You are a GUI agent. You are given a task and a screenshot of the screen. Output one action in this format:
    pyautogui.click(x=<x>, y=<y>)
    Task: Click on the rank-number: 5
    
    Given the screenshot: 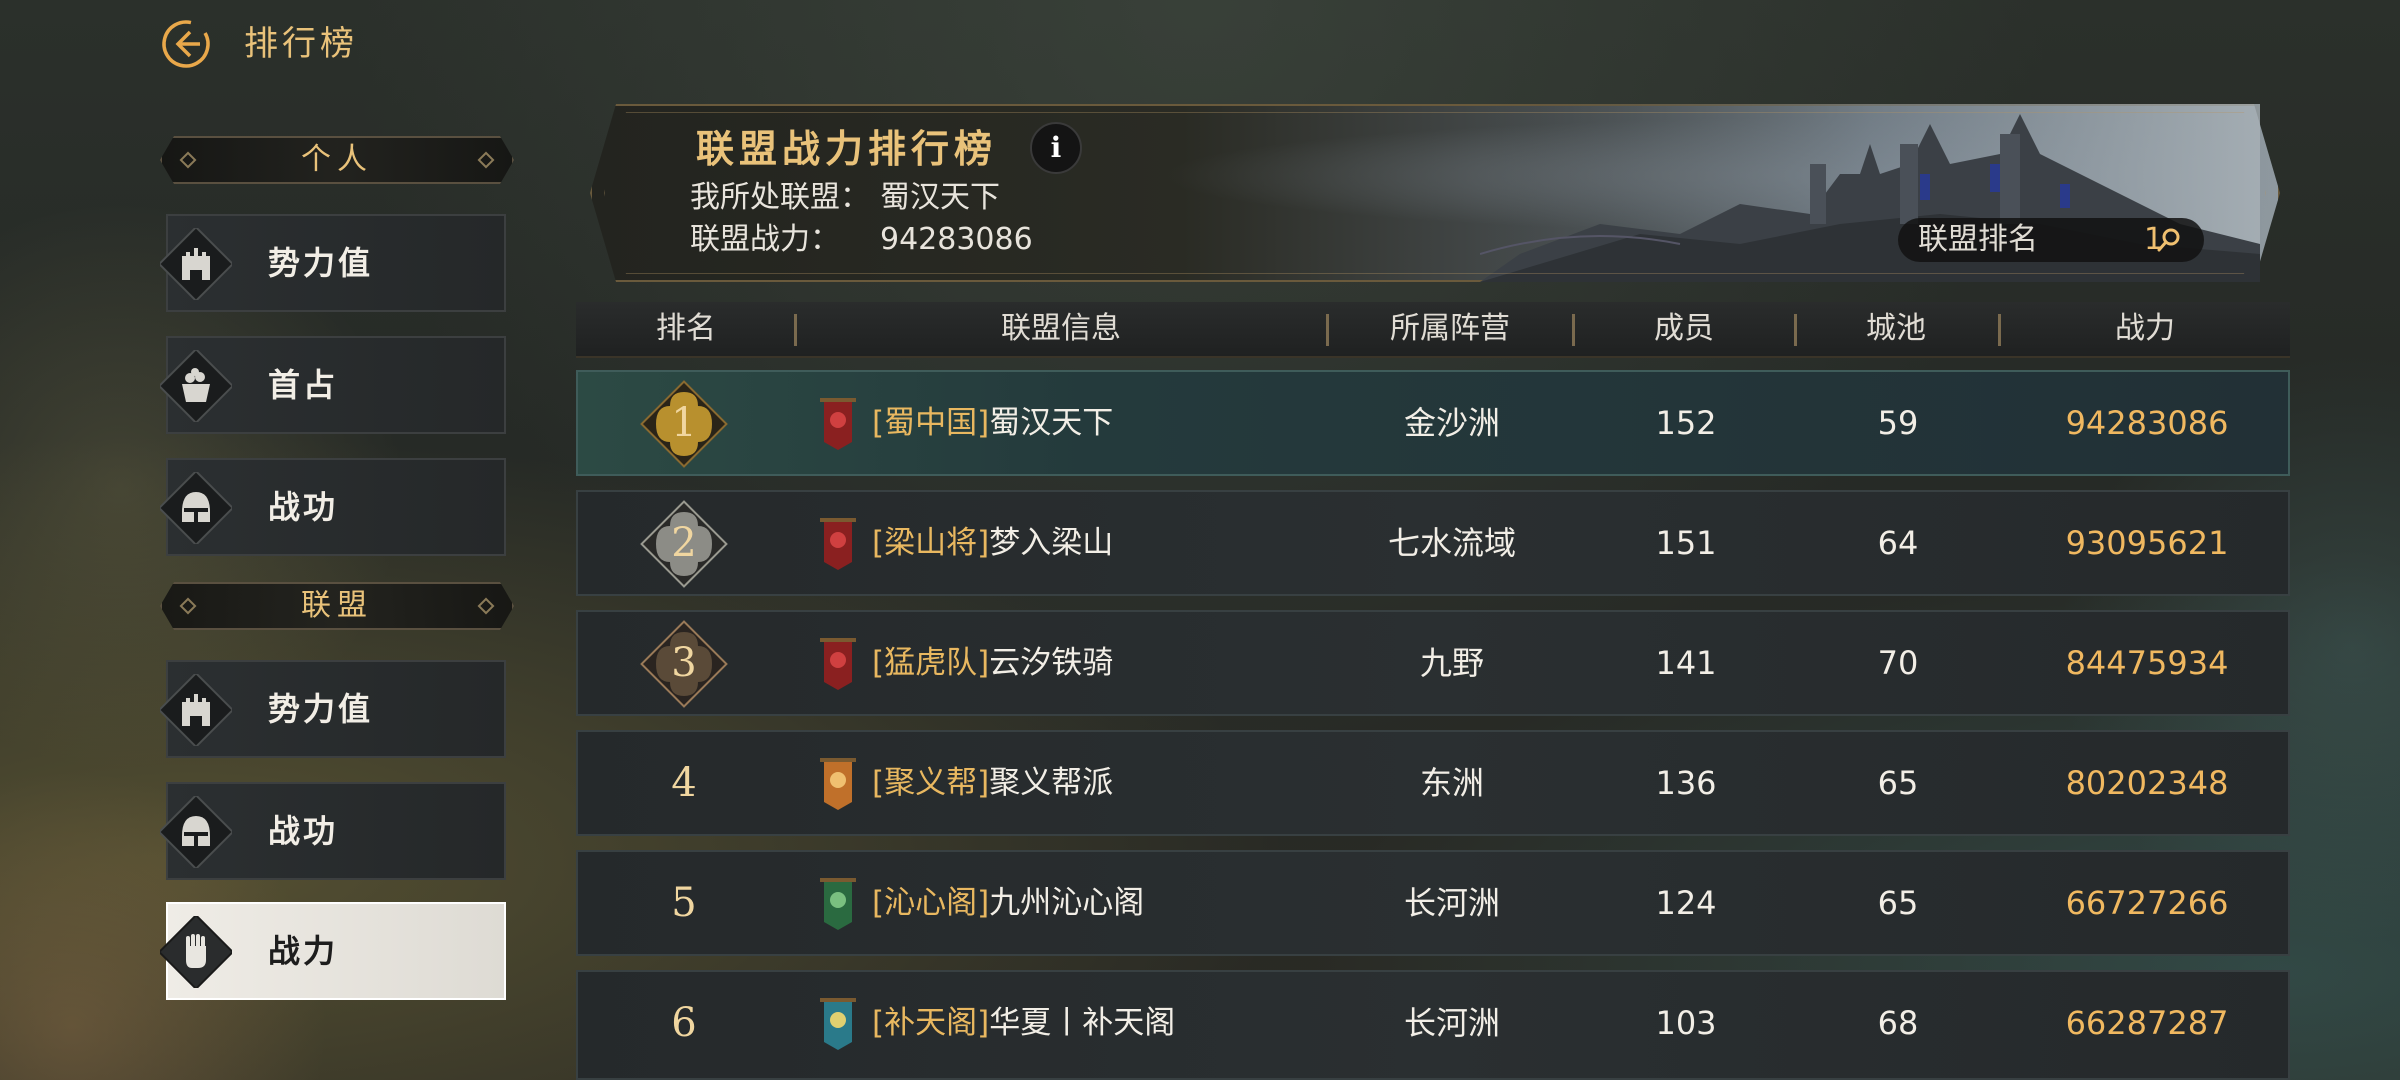 What is the action you would take?
    pyautogui.click(x=684, y=903)
    